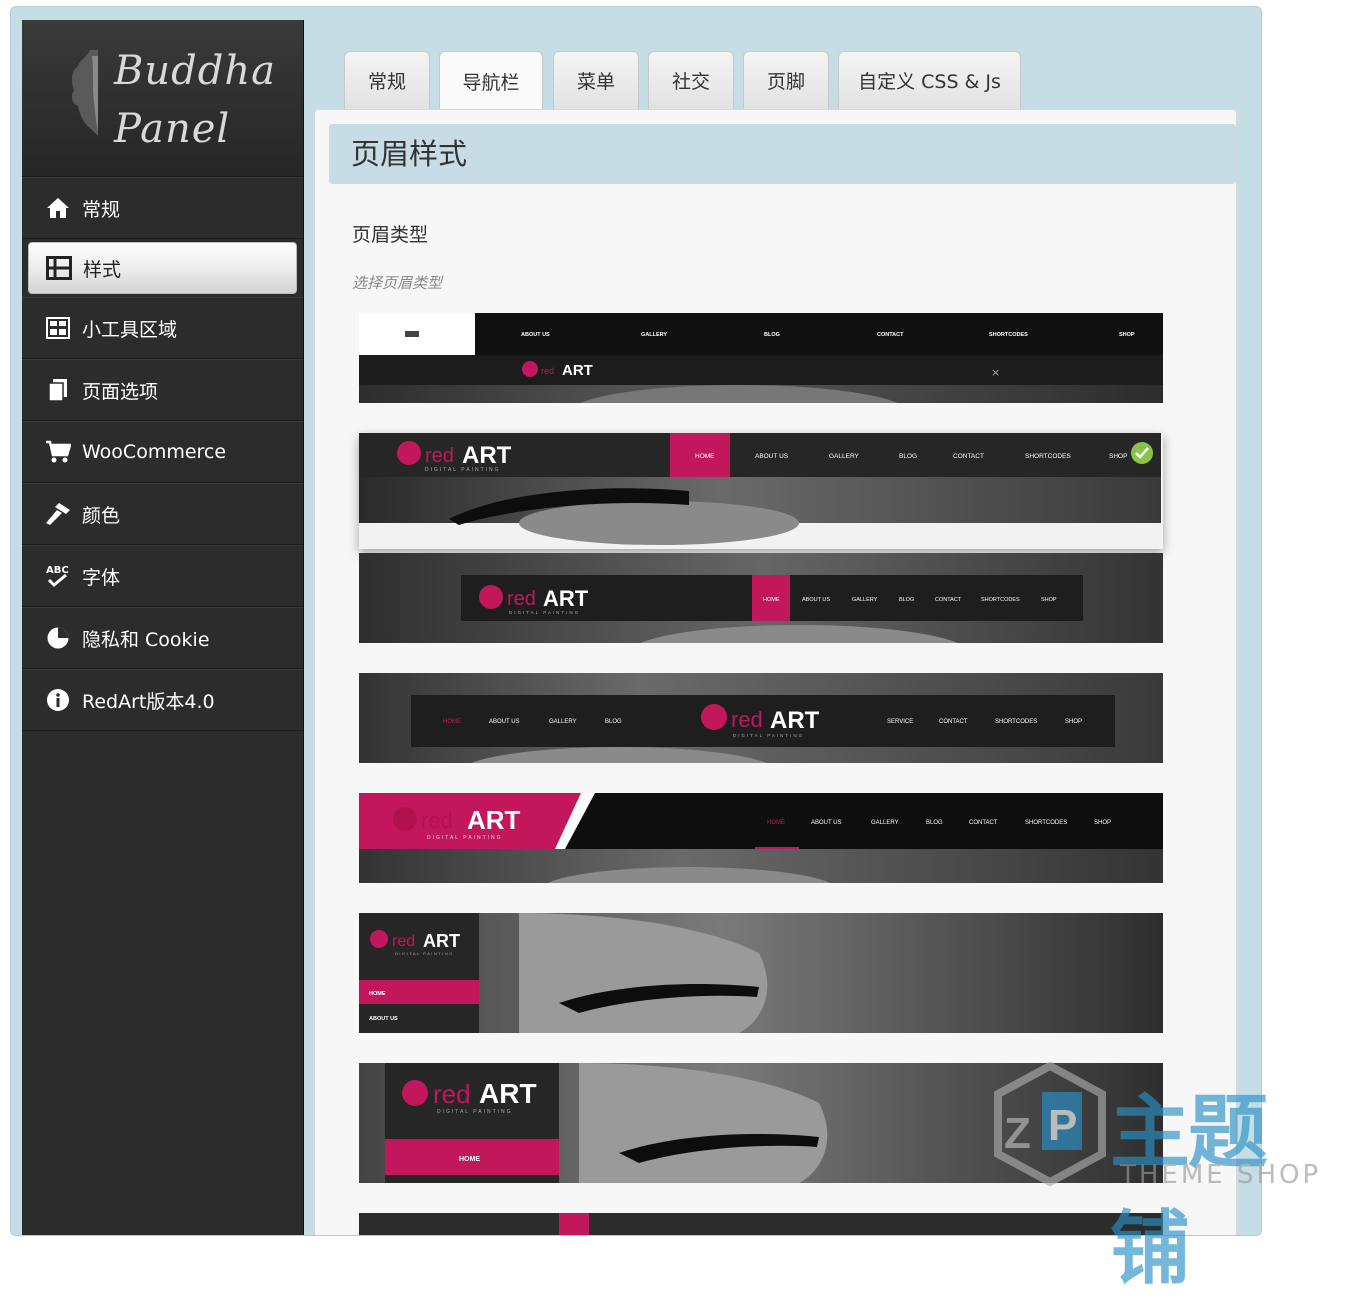 The width and height of the screenshot is (1364, 1300). Describe the element at coordinates (130, 329) in the screenshot. I see `sidebar-item-label: 小工具区域` at that location.